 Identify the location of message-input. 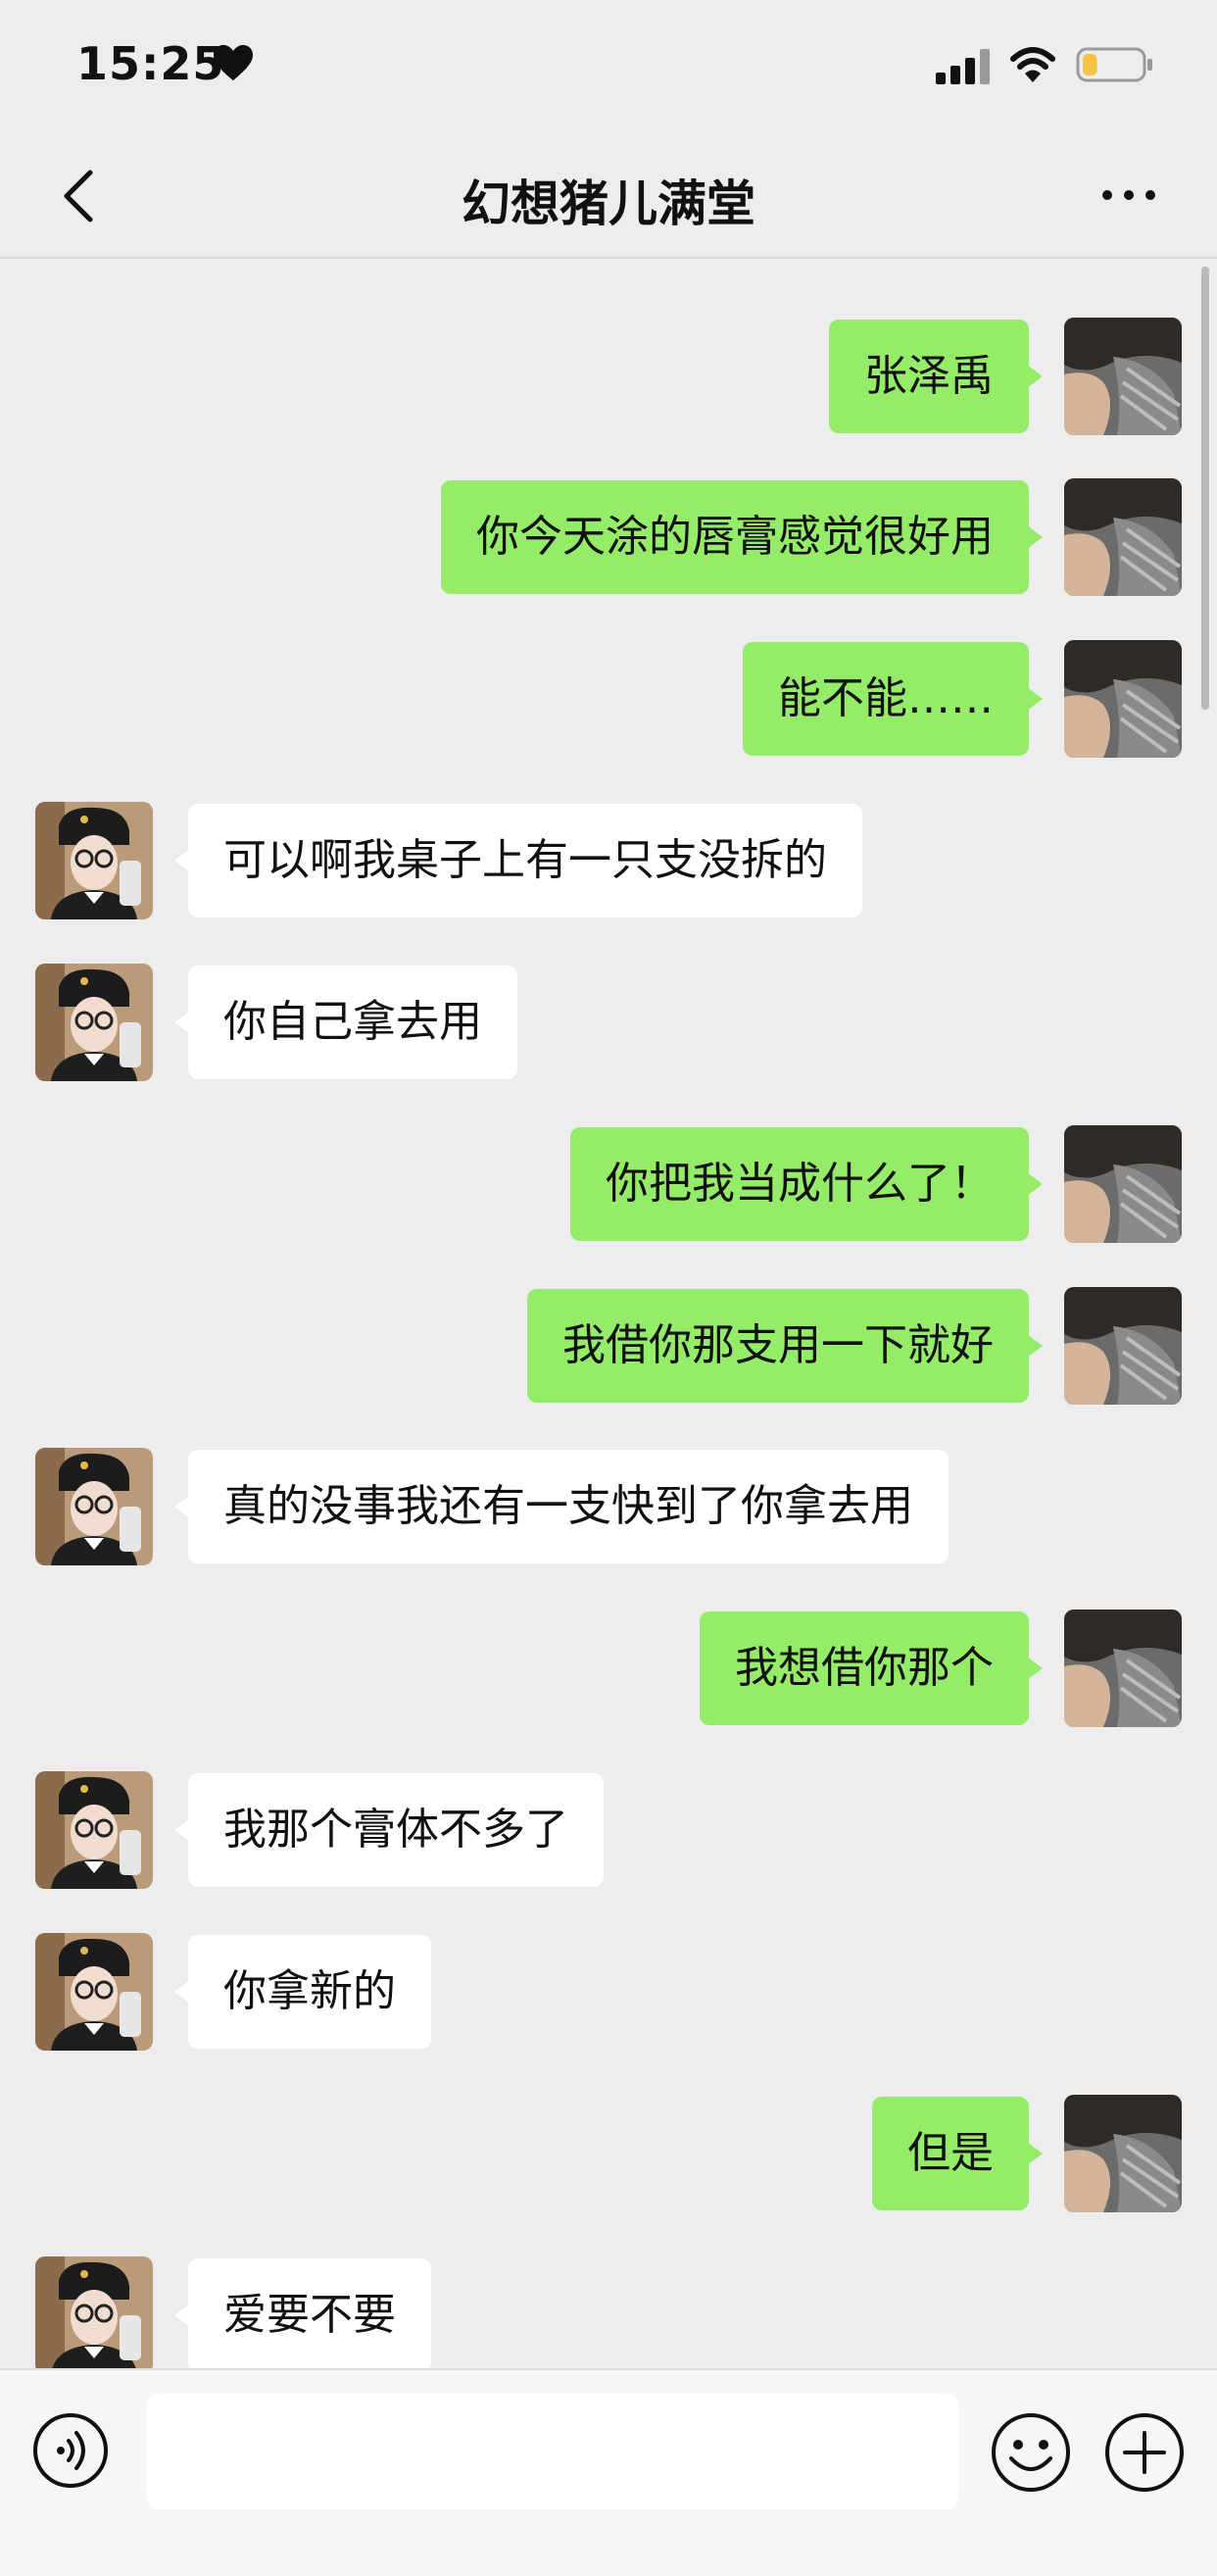
(552, 2451).